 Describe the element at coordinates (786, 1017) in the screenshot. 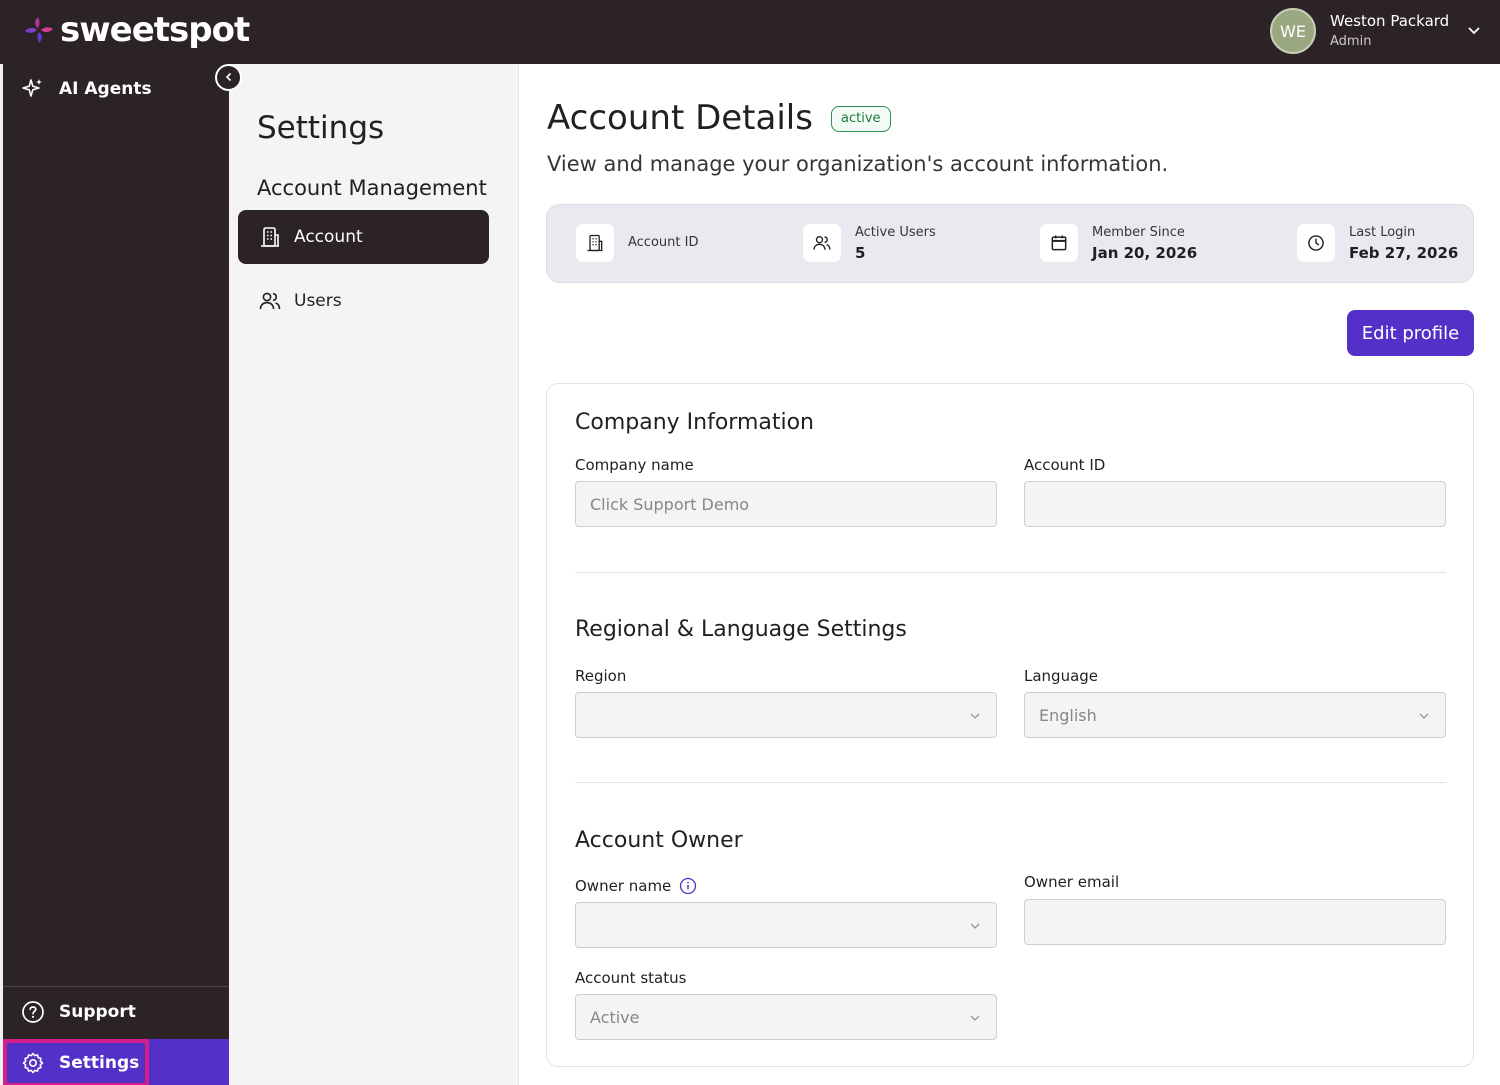

I see `account-status-select: Active` at that location.